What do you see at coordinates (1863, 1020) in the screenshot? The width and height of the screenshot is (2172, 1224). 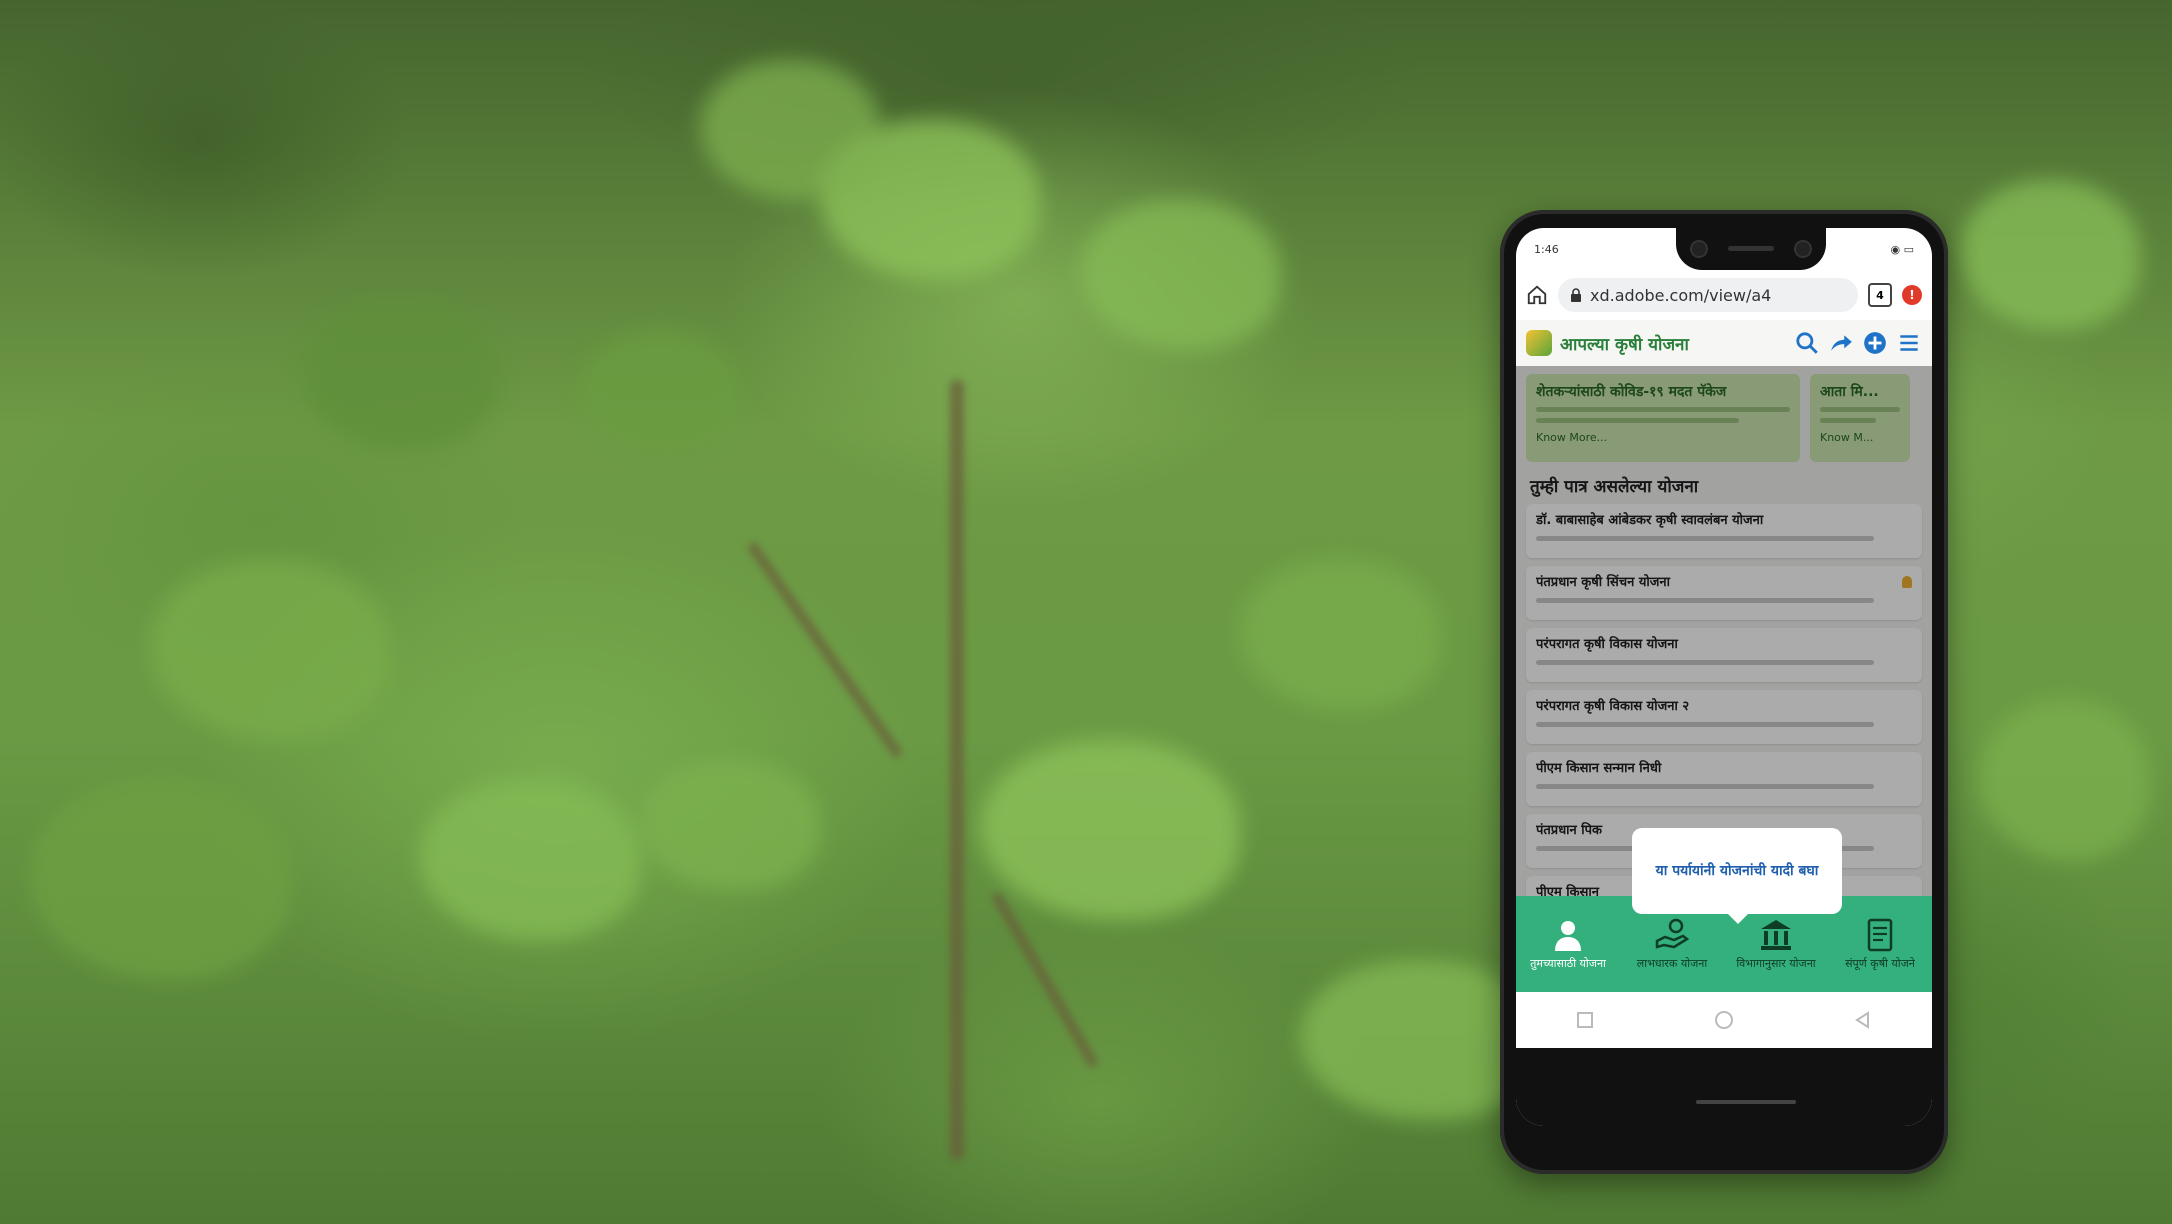 I see `back-icon` at bounding box center [1863, 1020].